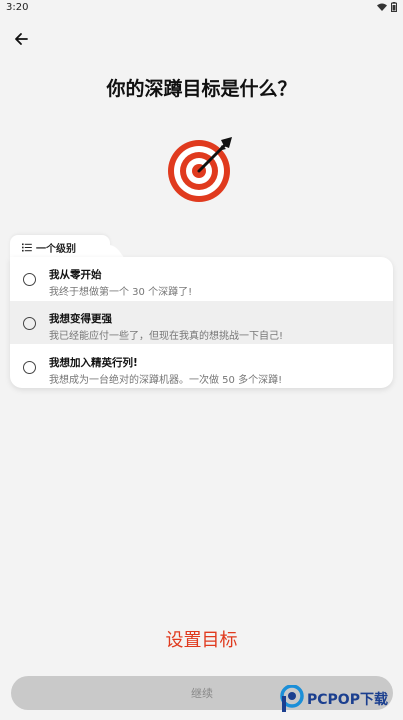 The height and width of the screenshot is (720, 403). What do you see at coordinates (75, 275) in the screenshot?
I see `option-title: 我从零开始` at bounding box center [75, 275].